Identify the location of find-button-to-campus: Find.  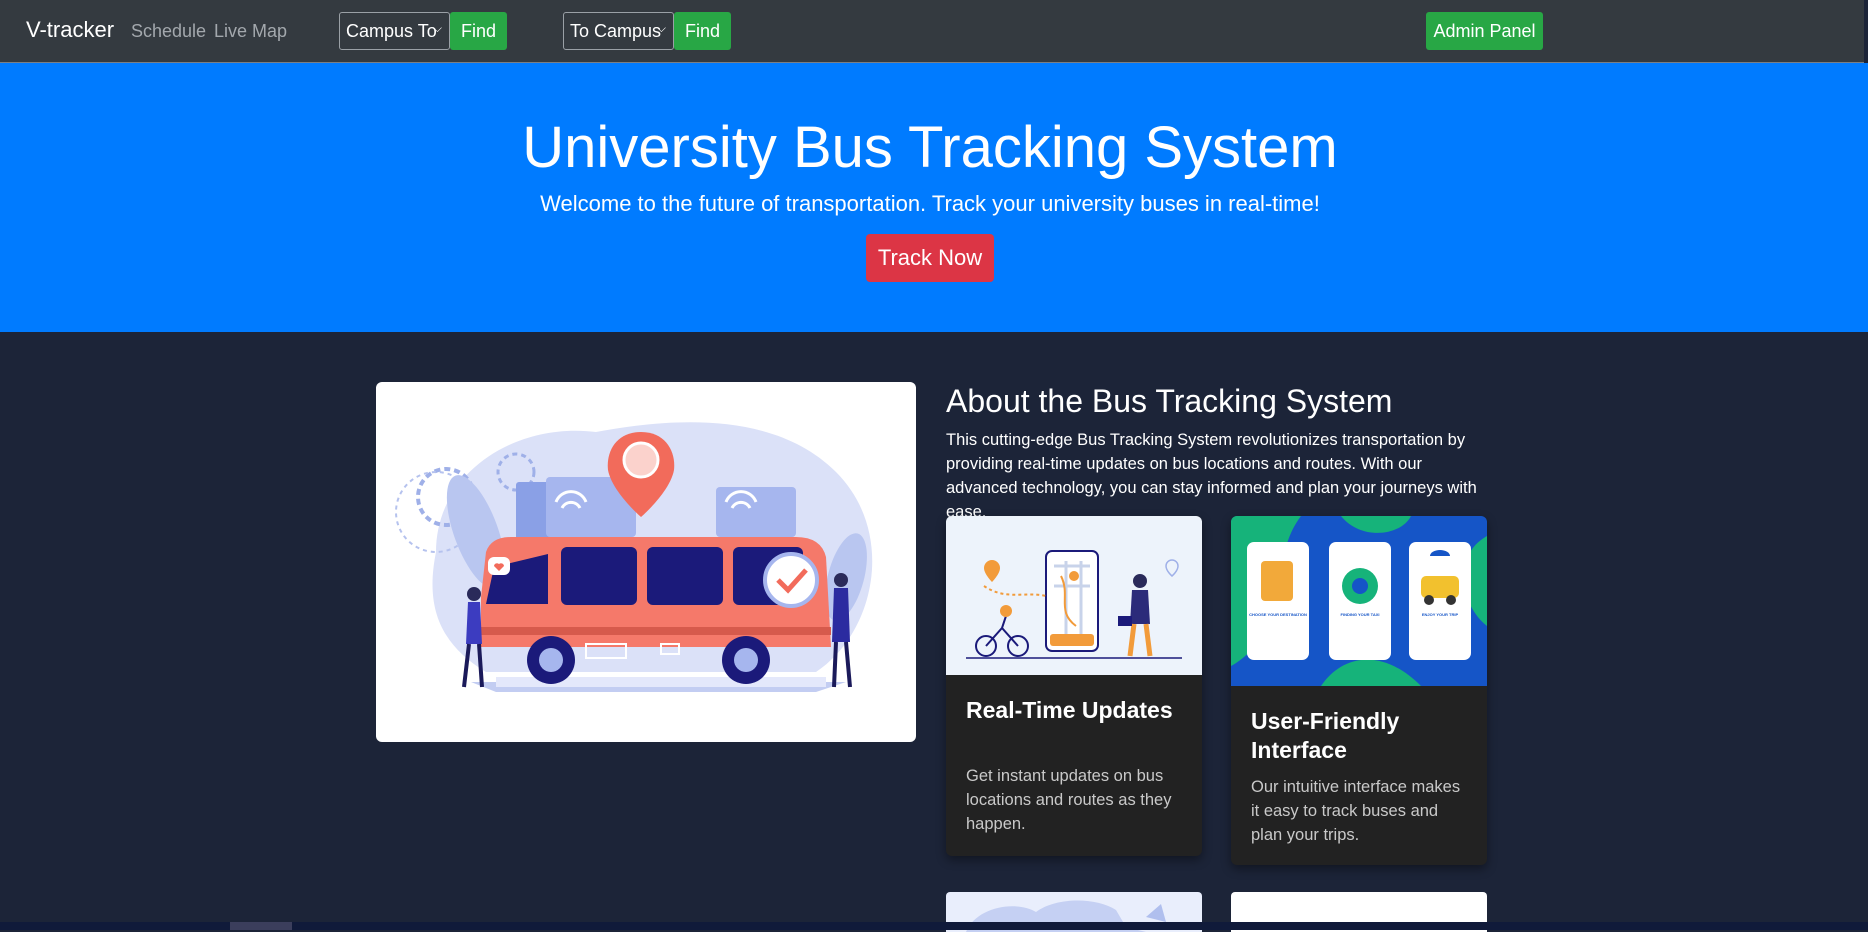
(702, 31).